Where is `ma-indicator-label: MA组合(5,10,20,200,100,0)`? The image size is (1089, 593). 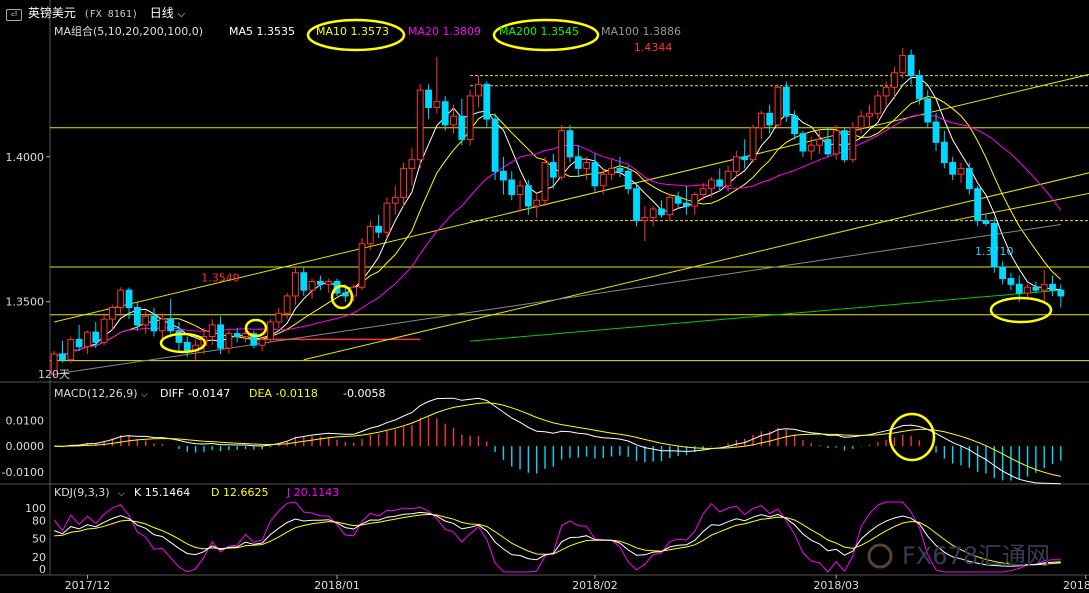 ma-indicator-label: MA组合(5,10,20,200,100,0) is located at coordinates (128, 31).